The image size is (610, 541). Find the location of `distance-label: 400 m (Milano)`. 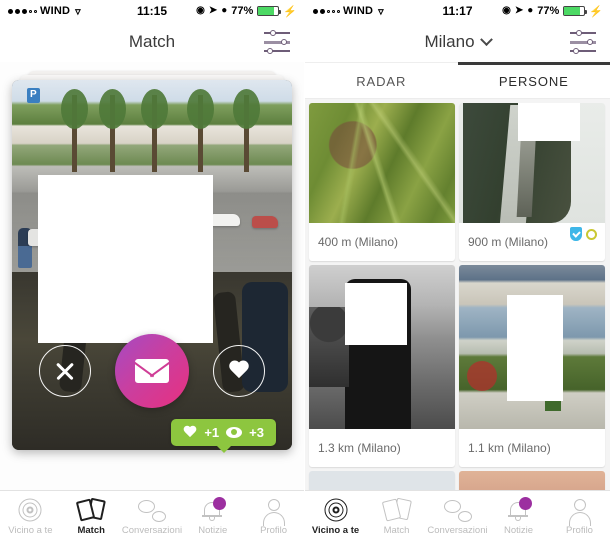

distance-label: 400 m (Milano) is located at coordinates (358, 242).